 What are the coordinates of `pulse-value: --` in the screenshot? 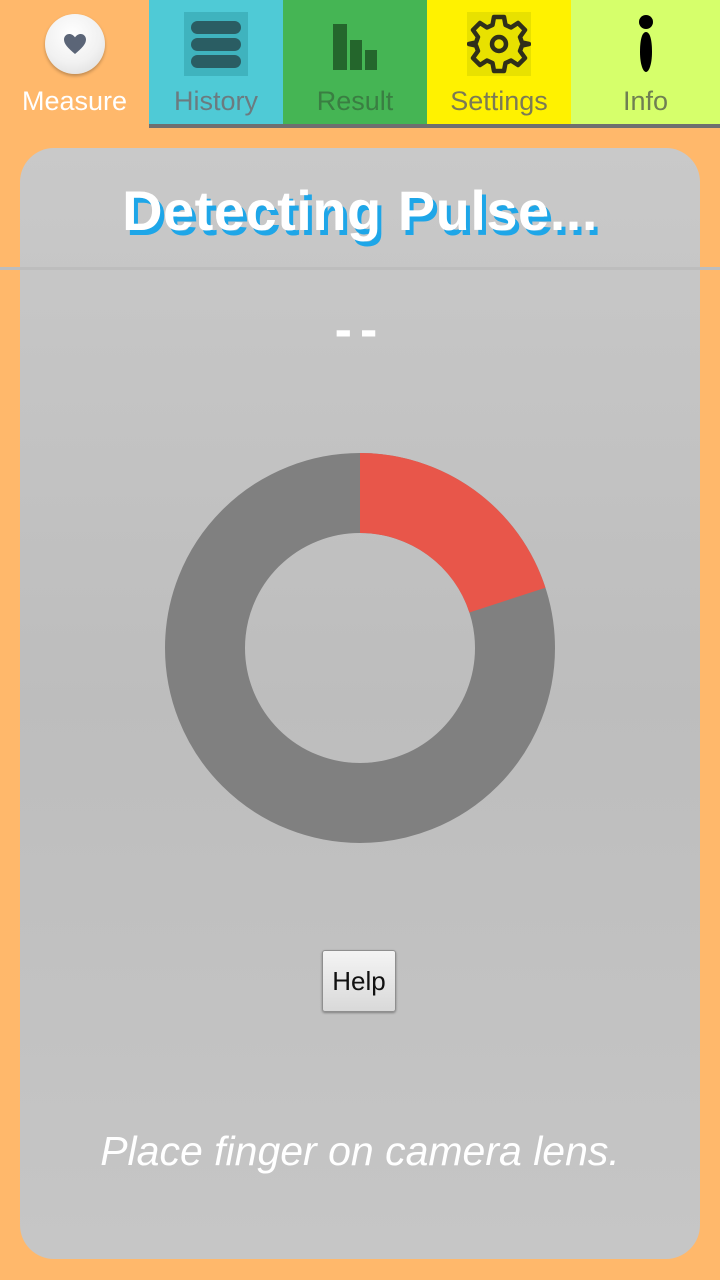 It's located at (360, 330).